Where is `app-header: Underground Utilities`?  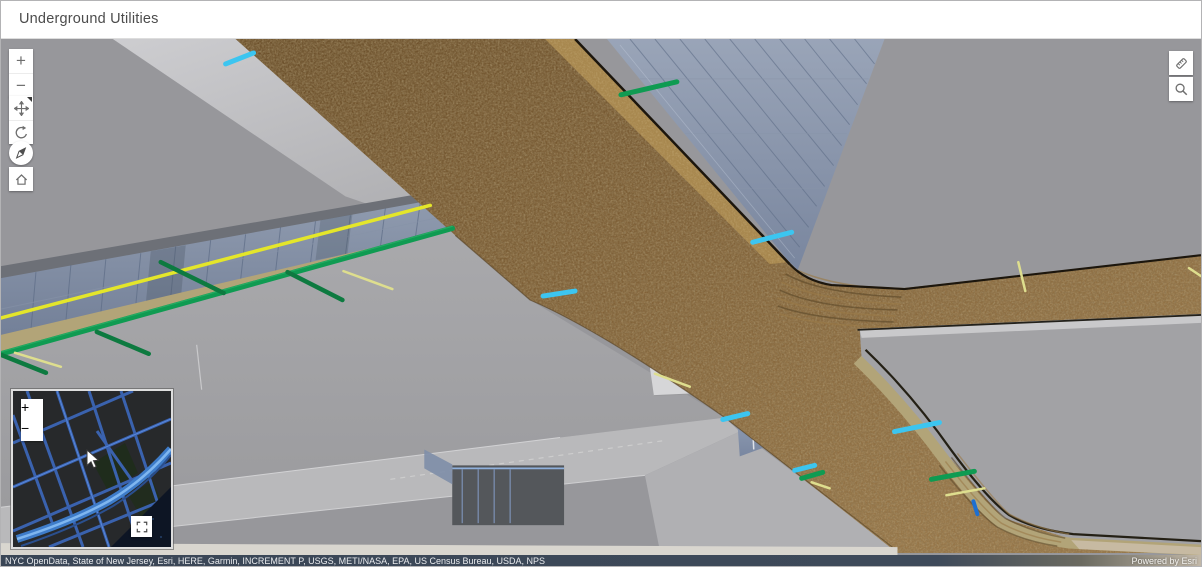
app-header: Underground Utilities is located at coordinates (601, 20).